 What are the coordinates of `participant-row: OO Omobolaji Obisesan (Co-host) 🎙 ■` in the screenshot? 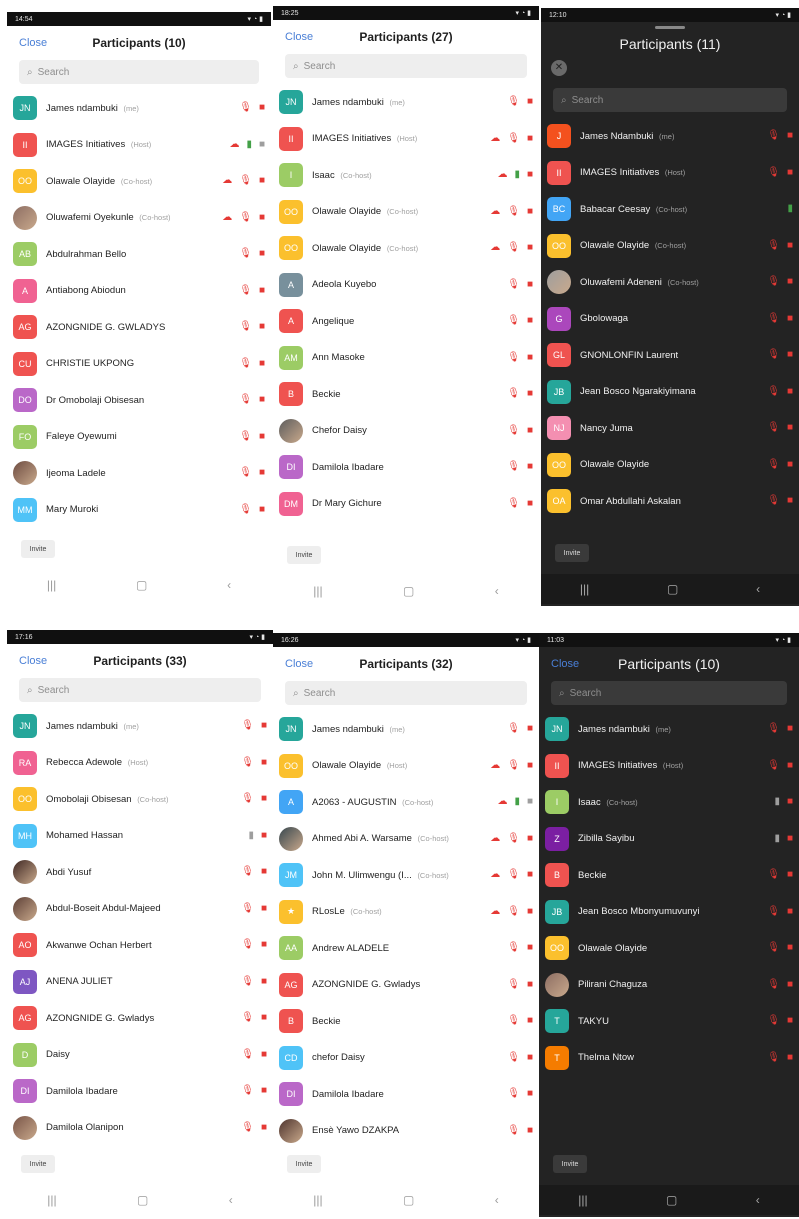 It's located at (140, 799).